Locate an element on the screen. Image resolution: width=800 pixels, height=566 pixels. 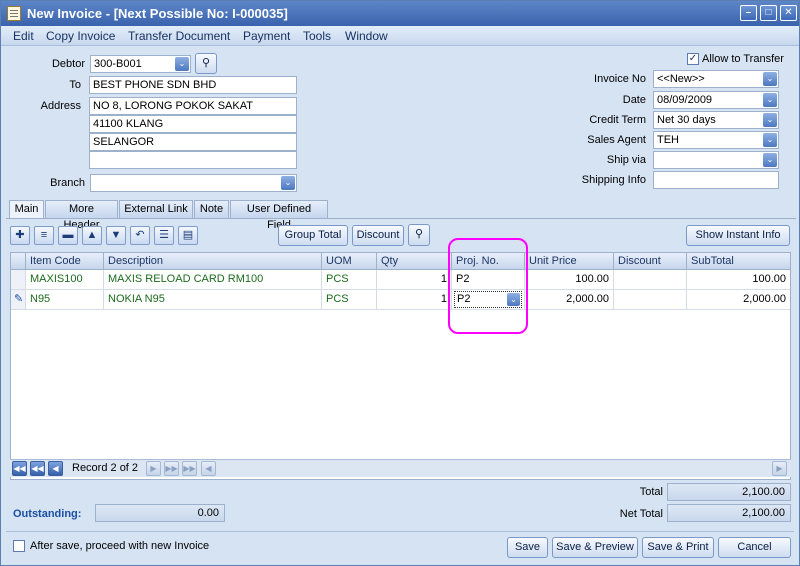
move-up-icon: ▲ is located at coordinates (92, 235).